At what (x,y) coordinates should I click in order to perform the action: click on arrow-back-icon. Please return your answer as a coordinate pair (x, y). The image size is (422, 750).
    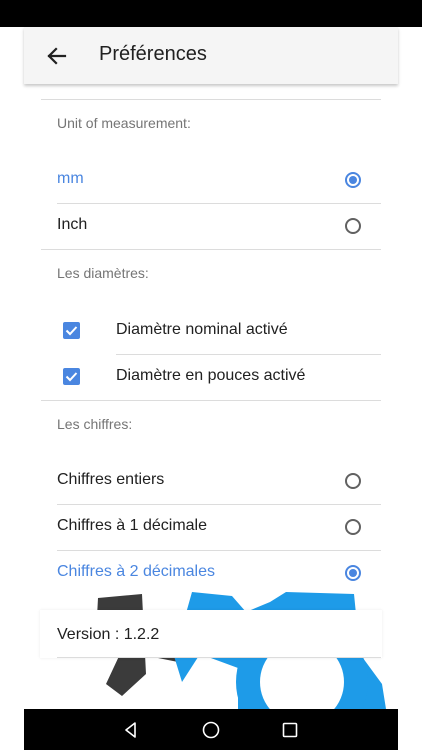
    Looking at the image, I should click on (57, 56).